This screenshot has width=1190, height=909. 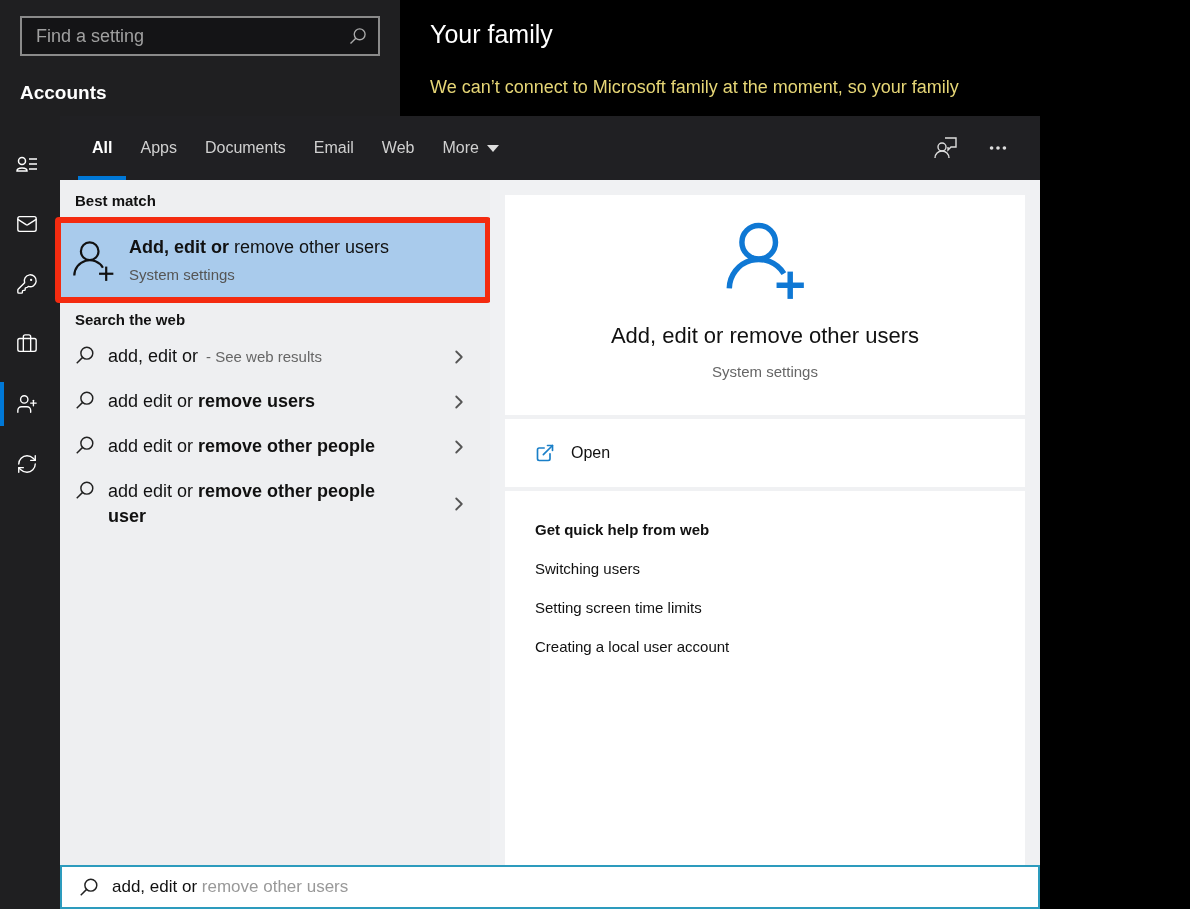 I want to click on filter-tab: Apps, so click(x=158, y=148).